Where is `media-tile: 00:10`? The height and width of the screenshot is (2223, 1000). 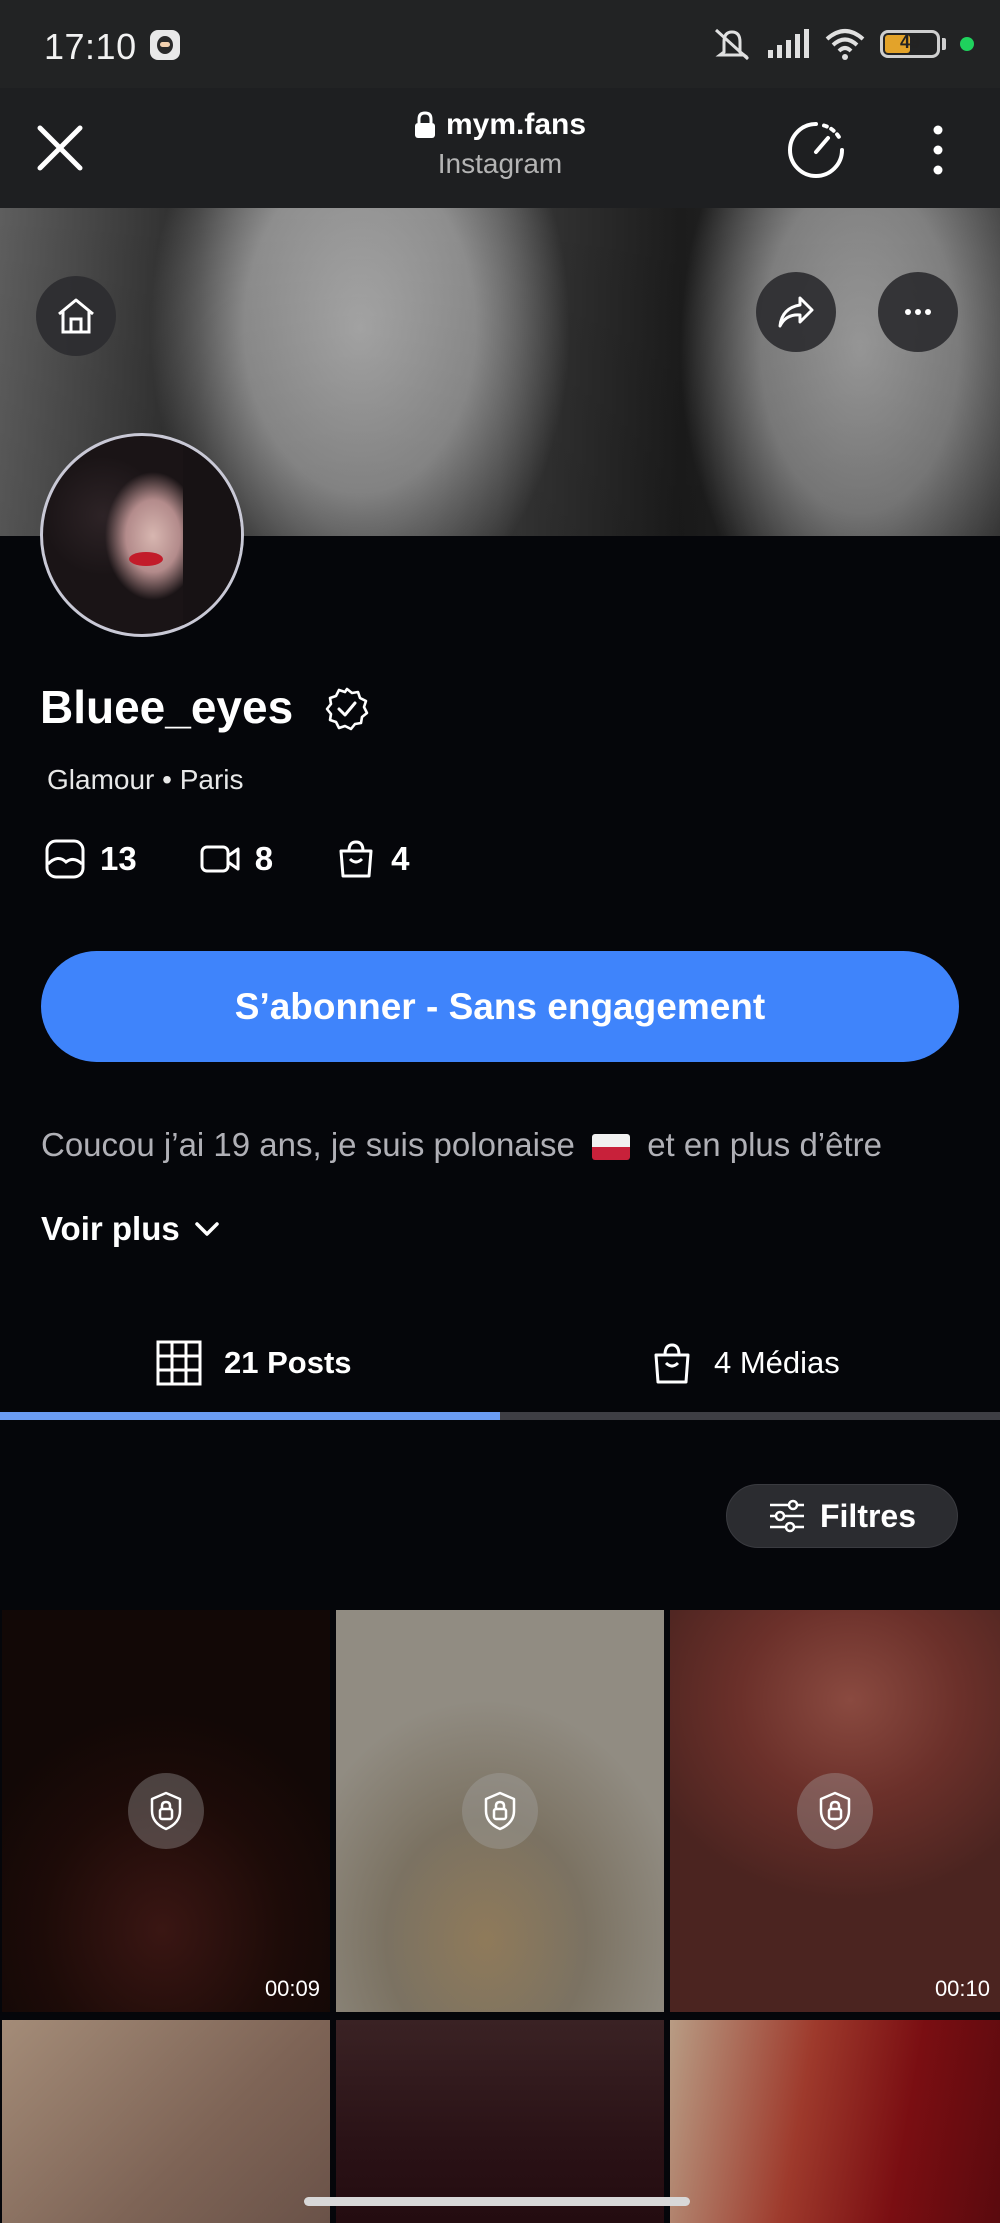
media-tile: 00:10 is located at coordinates (835, 1811).